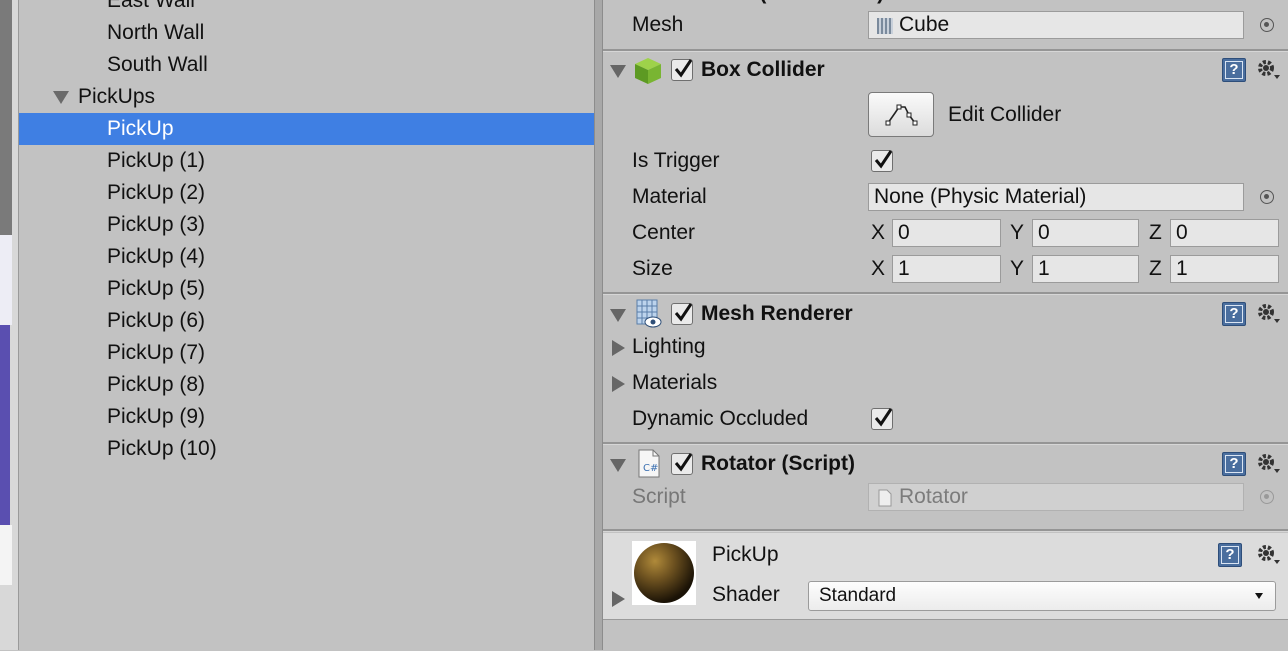 The height and width of the screenshot is (651, 1288). Describe the element at coordinates (1005, 114) in the screenshot. I see `edit-collider-label: Edit Collider` at that location.